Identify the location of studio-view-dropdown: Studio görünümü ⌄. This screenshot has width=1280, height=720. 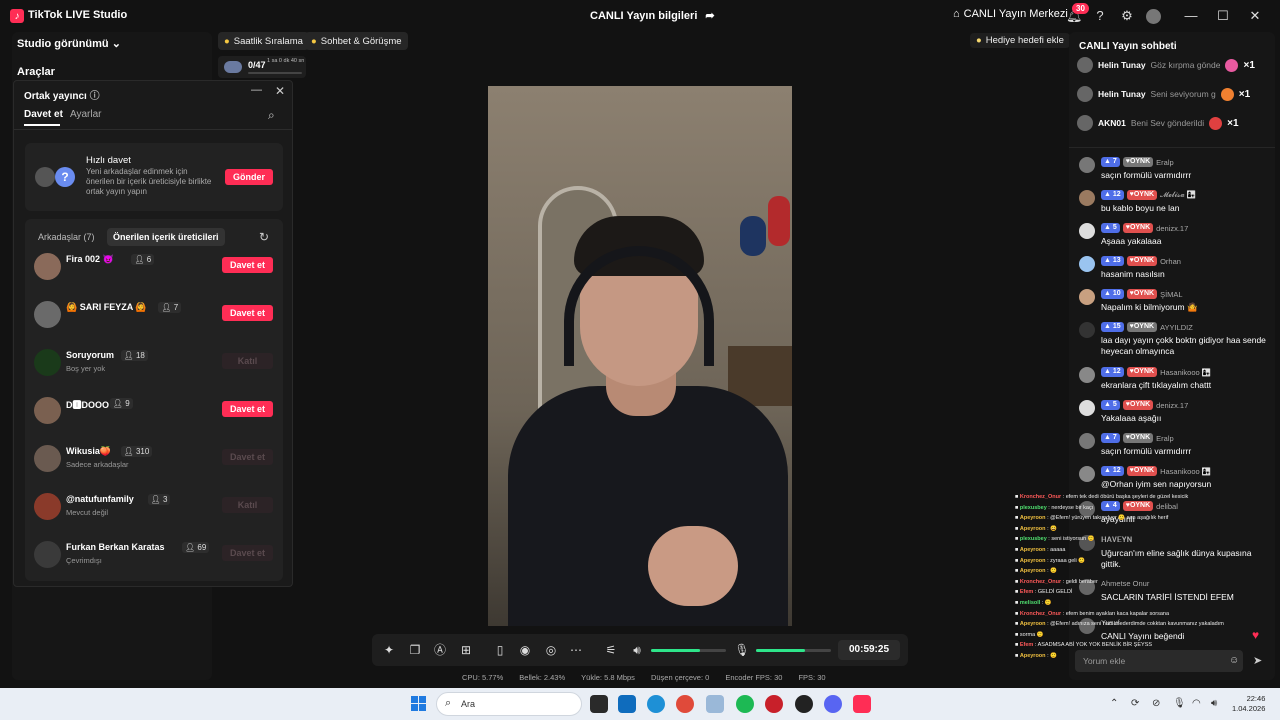
(69, 43).